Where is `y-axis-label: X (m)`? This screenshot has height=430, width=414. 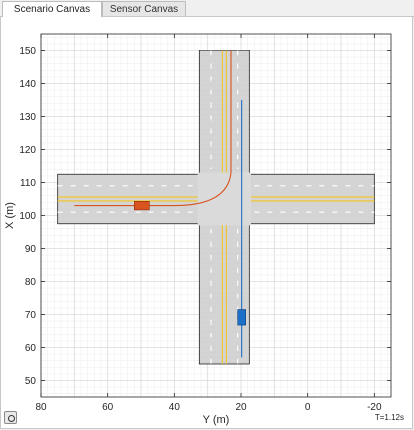 y-axis-label: X (m) is located at coordinates (10, 215).